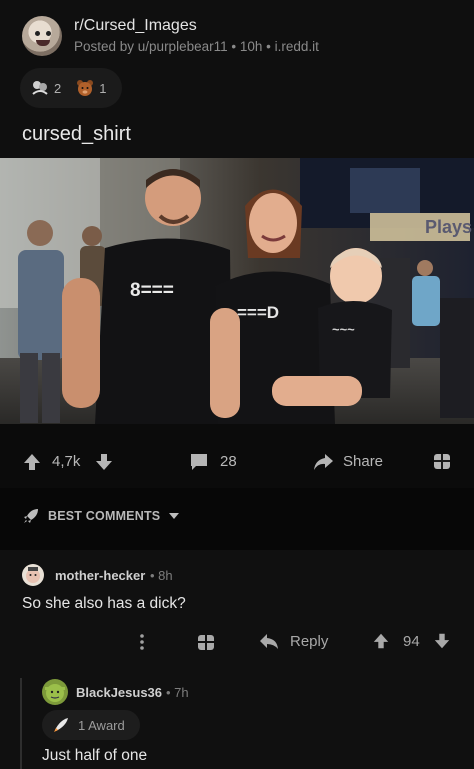 The width and height of the screenshot is (474, 769). Describe the element at coordinates (152, 290) in the screenshot. I see `shirt-left-text: 8===` at that location.